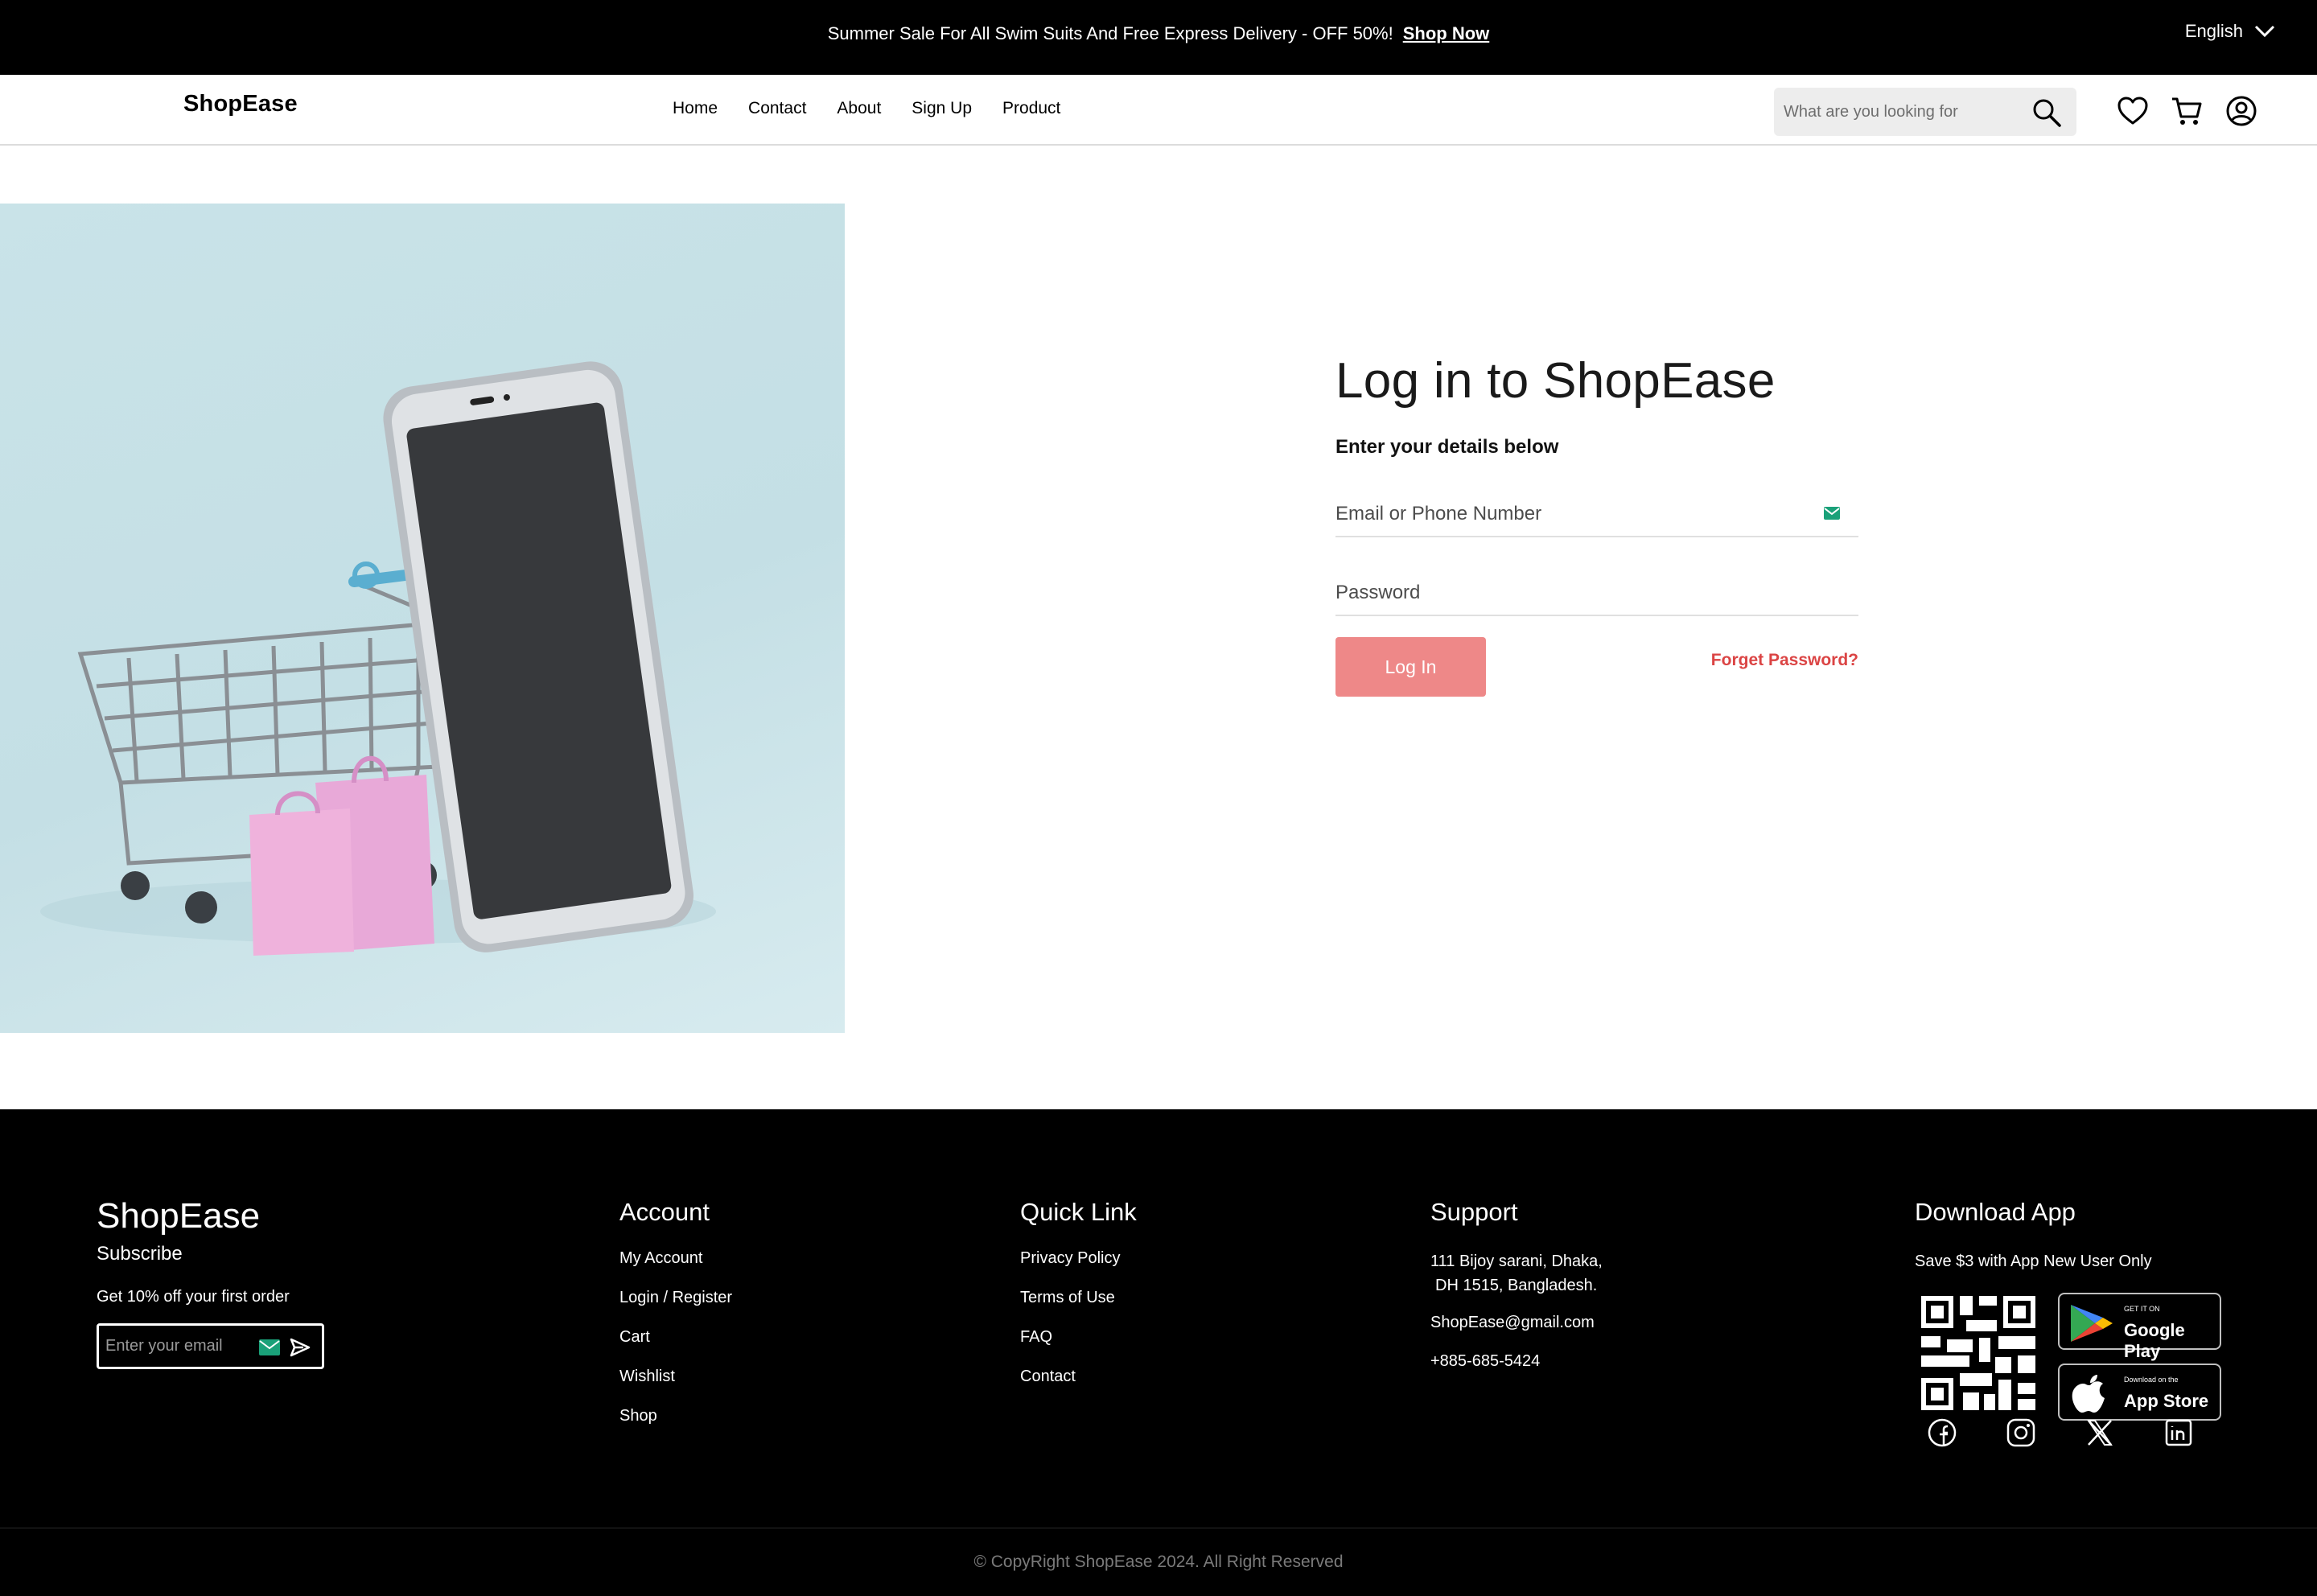 The image size is (2317, 1596). Describe the element at coordinates (2092, 1323) in the screenshot. I see `google-play-icon` at that location.